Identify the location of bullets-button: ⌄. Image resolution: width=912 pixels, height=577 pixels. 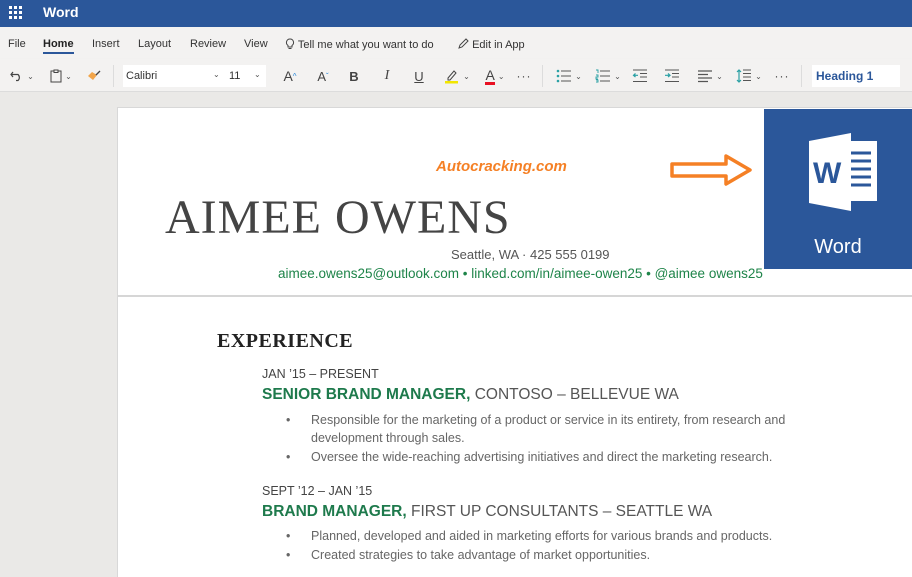
(569, 76).